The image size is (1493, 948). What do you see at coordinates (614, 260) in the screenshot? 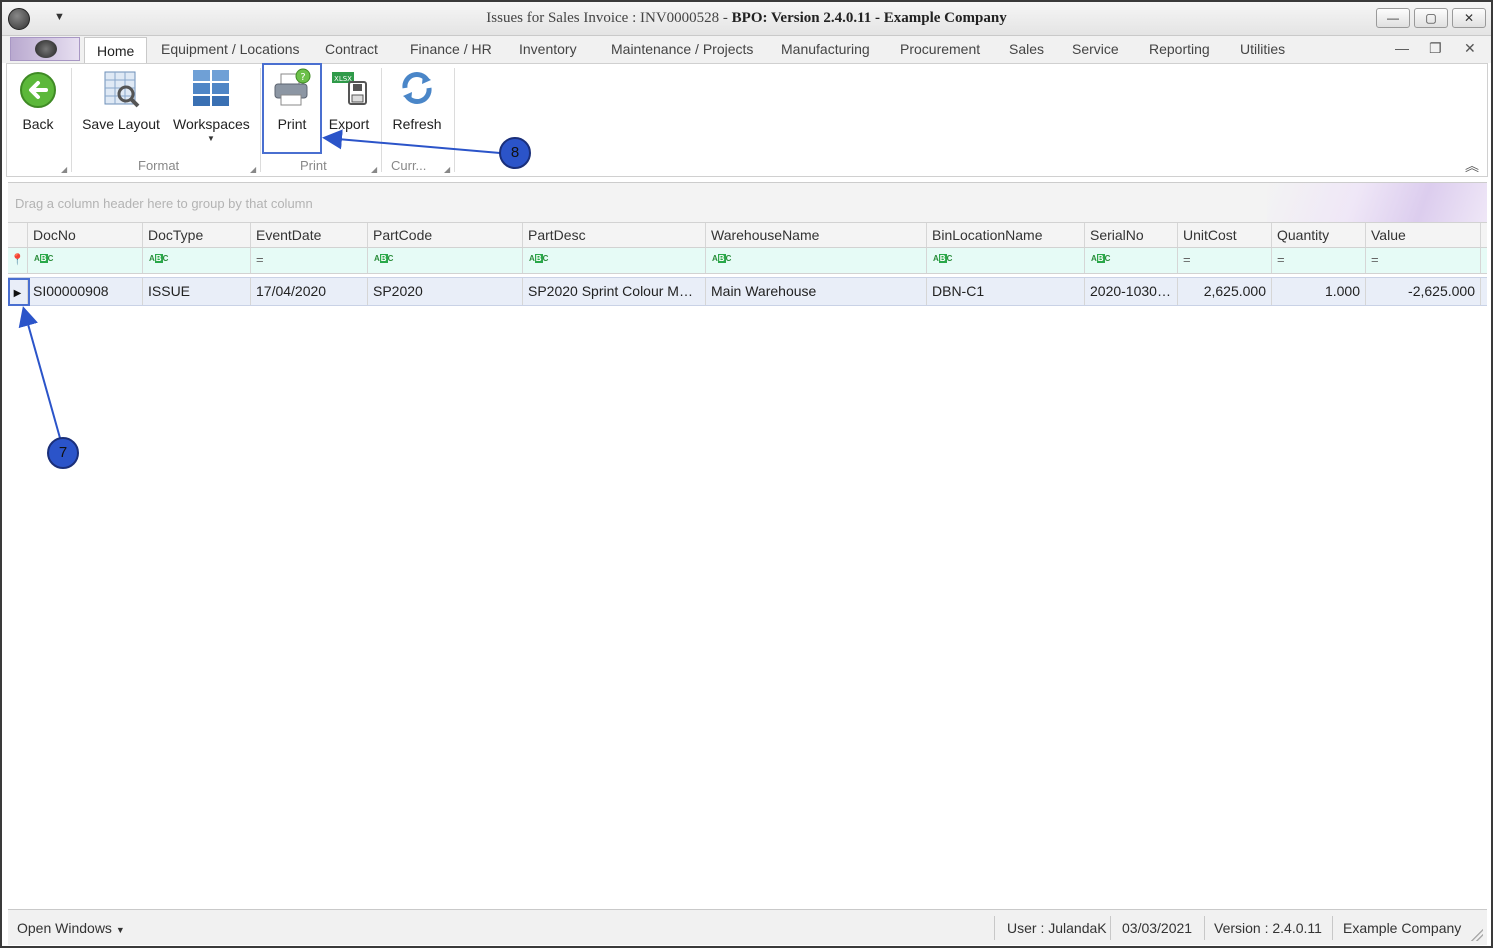
I see `filter-partdesc: ABC` at bounding box center [614, 260].